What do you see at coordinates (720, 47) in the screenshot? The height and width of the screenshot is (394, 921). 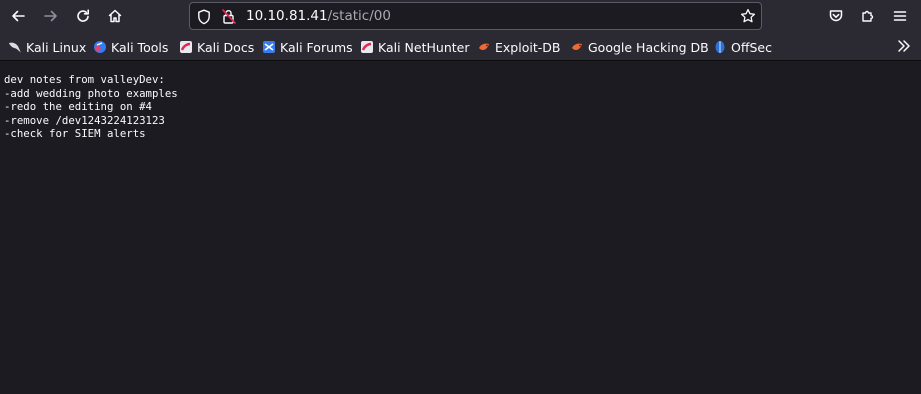 I see `offsec-icon` at bounding box center [720, 47].